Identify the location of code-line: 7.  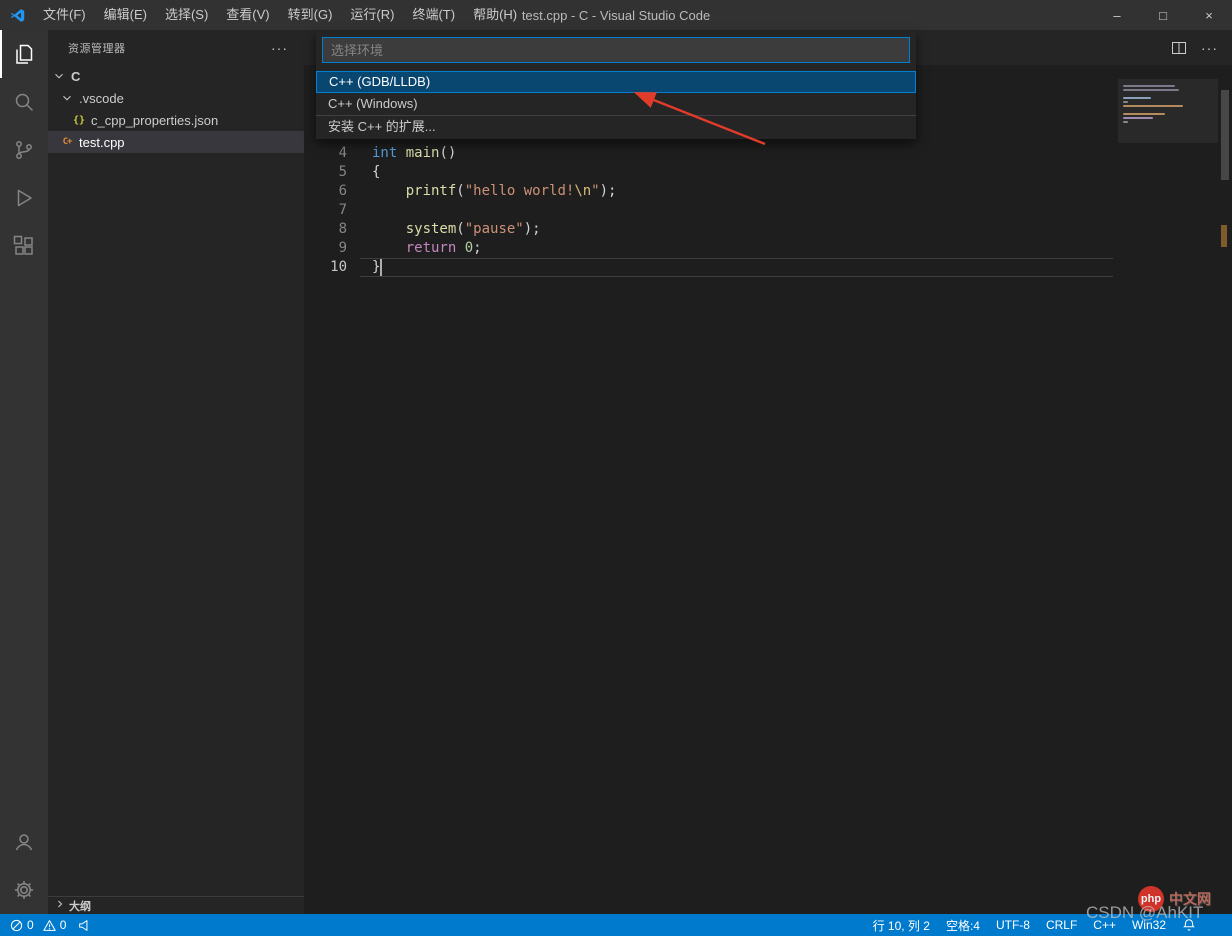
(711, 210).